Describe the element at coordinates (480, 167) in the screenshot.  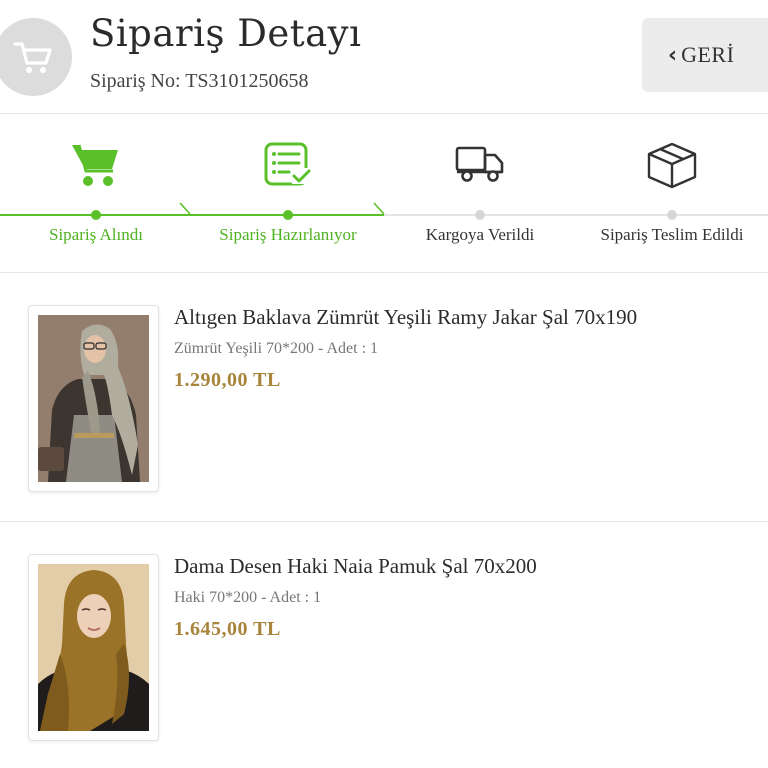
I see `truck-icon` at that location.